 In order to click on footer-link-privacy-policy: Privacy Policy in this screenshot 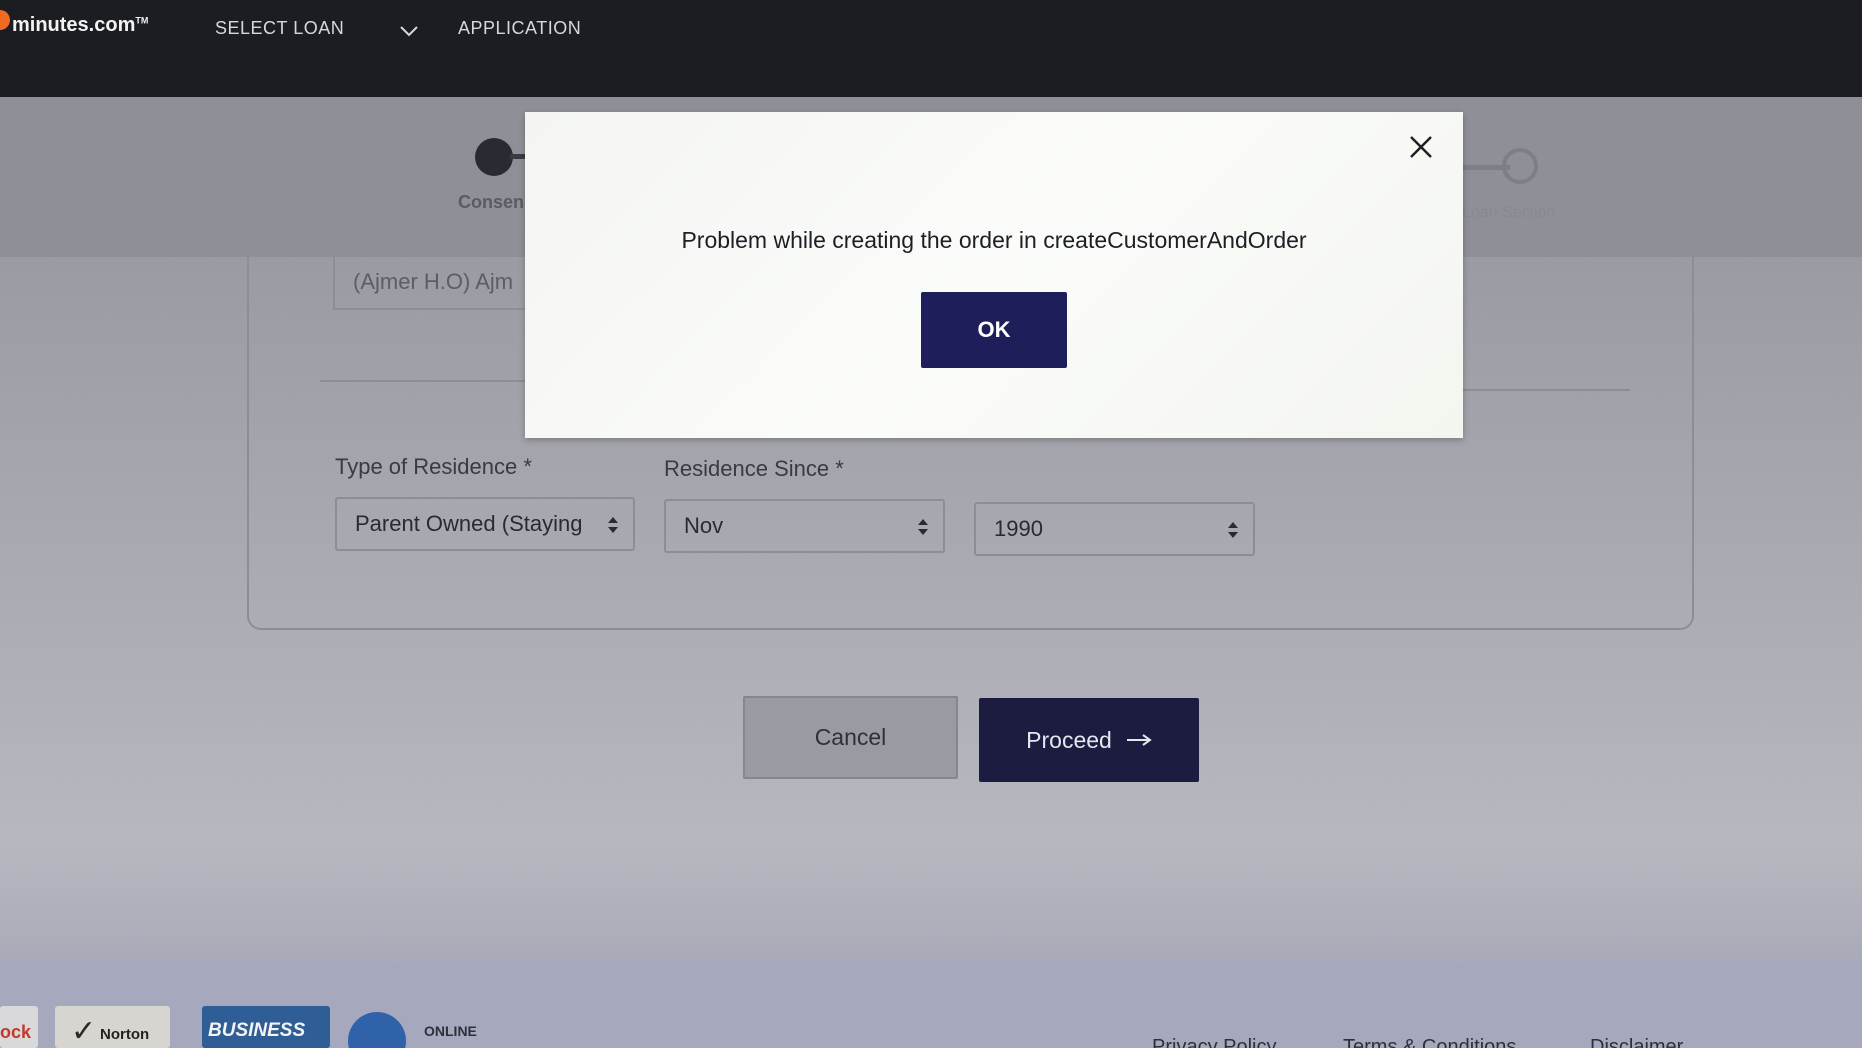, I will do `click(1214, 1042)`.